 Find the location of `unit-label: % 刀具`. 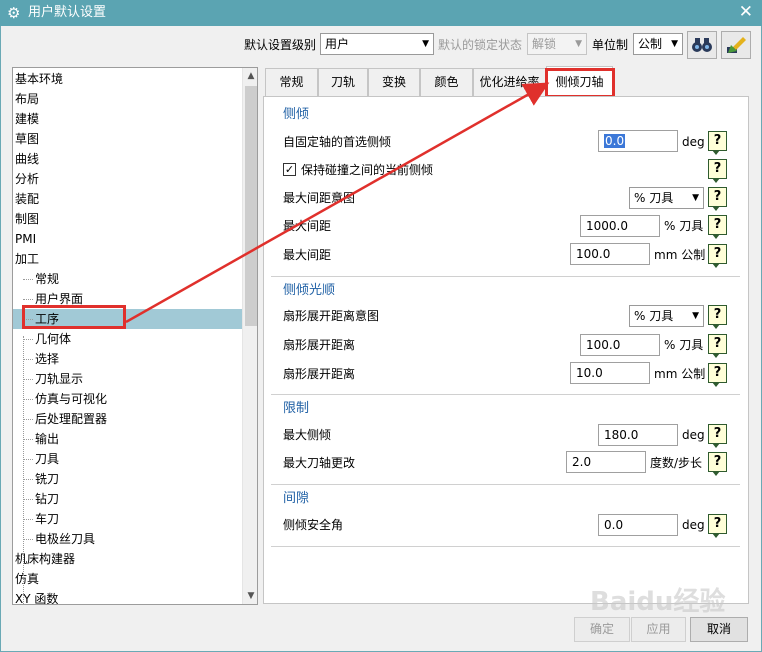

unit-label: % 刀具 is located at coordinates (684, 226).